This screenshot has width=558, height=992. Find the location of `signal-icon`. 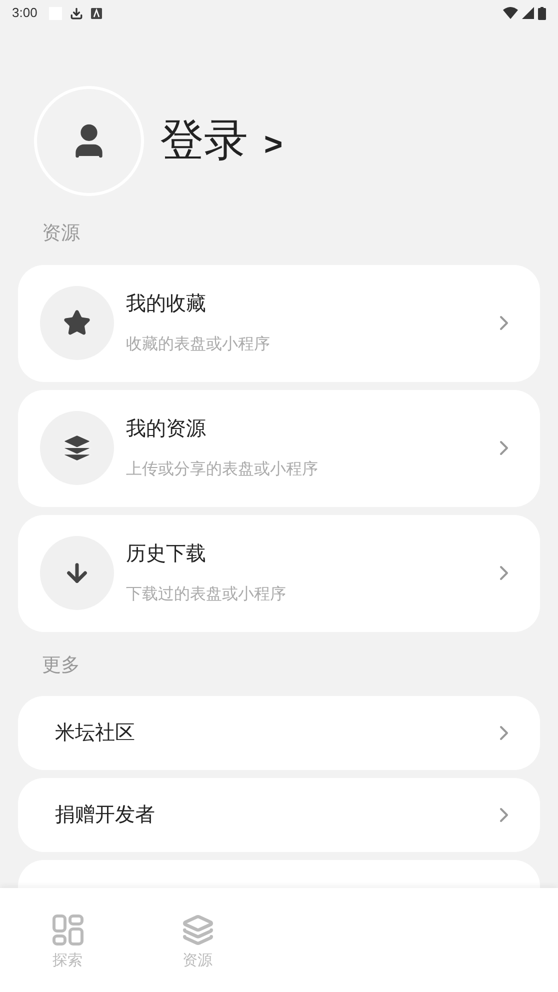

signal-icon is located at coordinates (528, 13).